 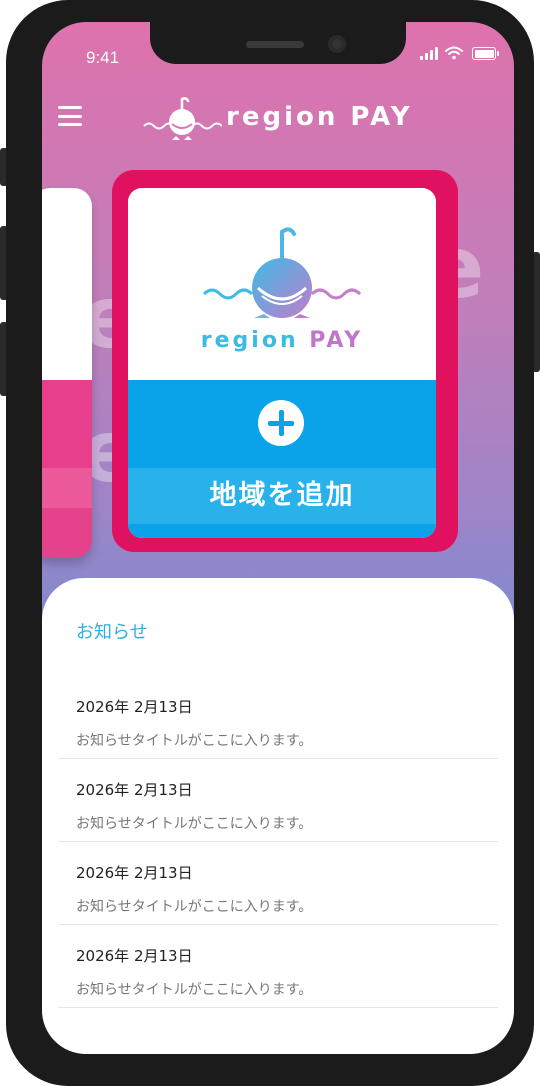 I want to click on front-camera, so click(x=337, y=44).